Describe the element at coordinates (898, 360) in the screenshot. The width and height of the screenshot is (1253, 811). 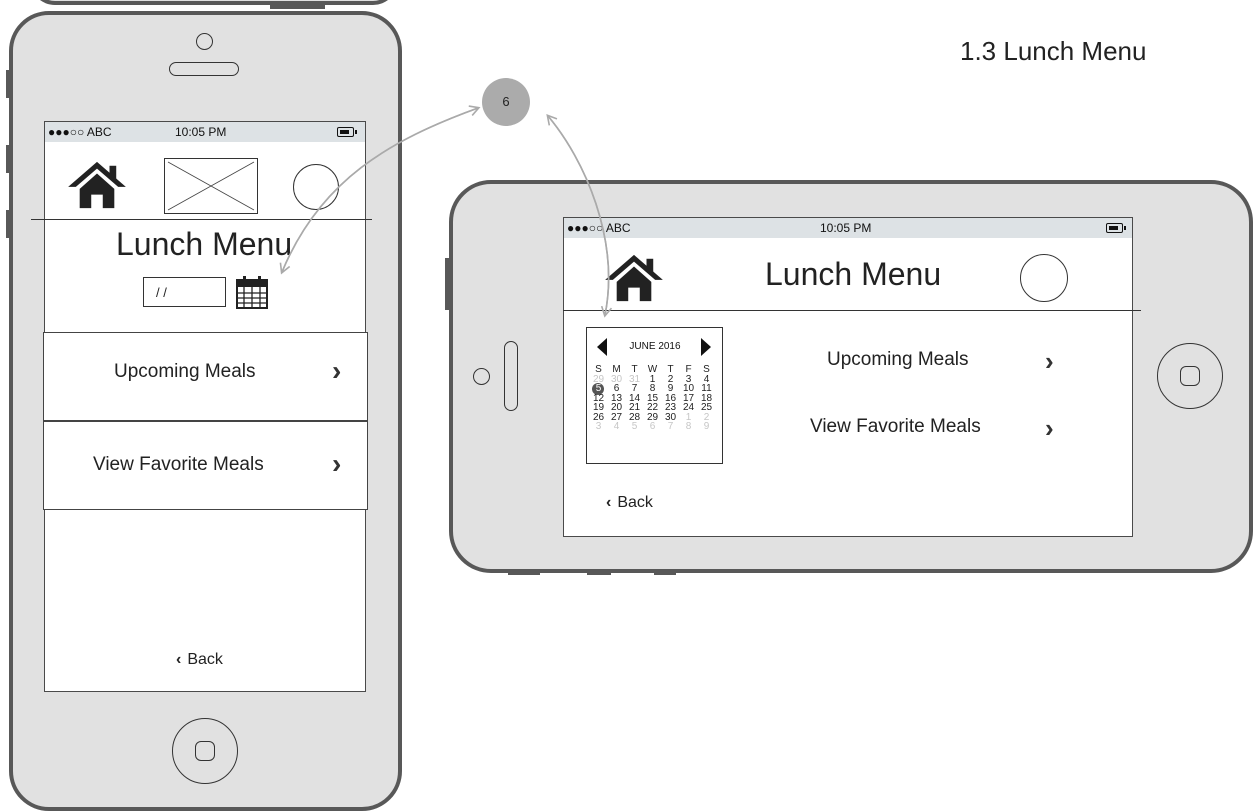
I see `menu-item-upcoming-meals: Upcoming Meals` at that location.